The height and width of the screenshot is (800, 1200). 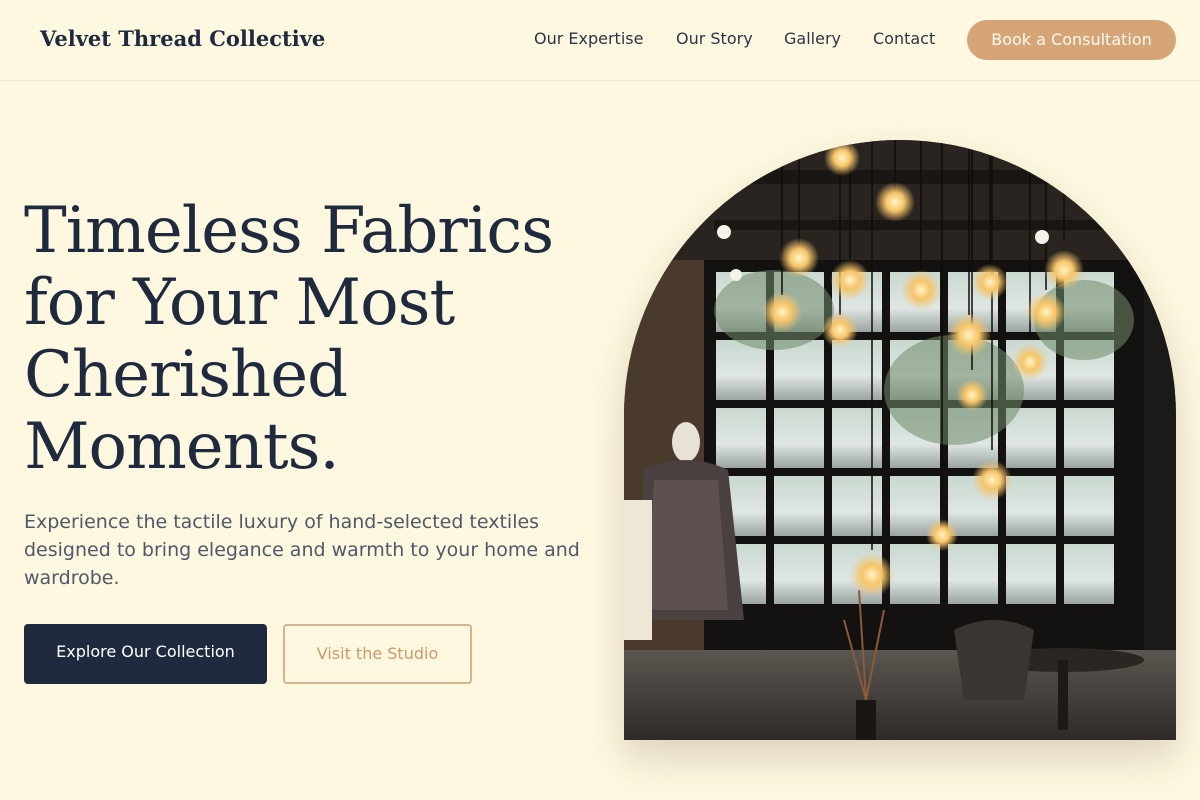 What do you see at coordinates (377, 654) in the screenshot?
I see `visit-studio-button: Visit the Studio` at bounding box center [377, 654].